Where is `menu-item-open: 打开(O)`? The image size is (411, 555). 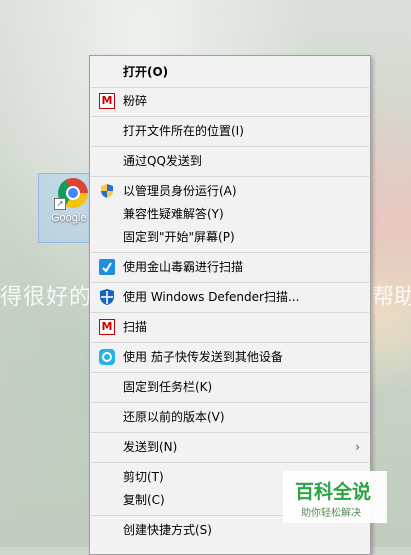
menu-item-open: 打开(O) is located at coordinates (230, 72).